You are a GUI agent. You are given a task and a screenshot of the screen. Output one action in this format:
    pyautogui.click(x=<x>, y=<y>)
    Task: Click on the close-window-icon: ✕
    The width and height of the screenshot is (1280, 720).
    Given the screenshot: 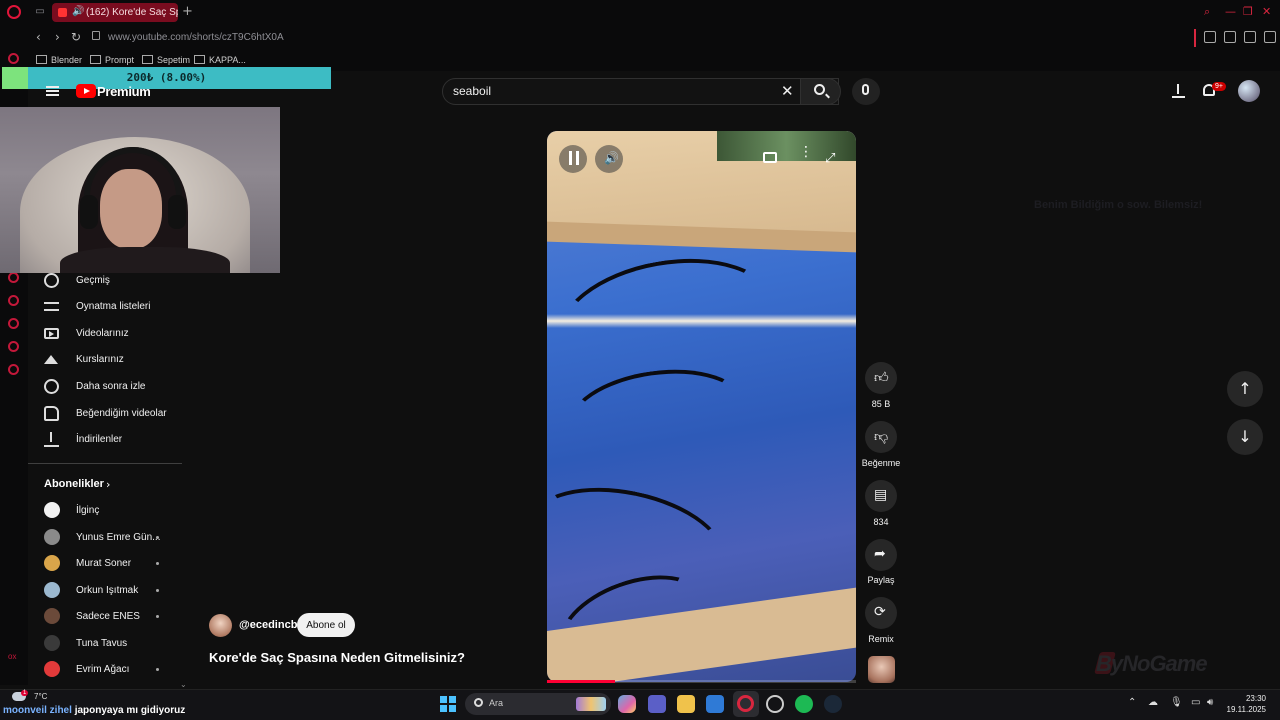 What is the action you would take?
    pyautogui.click(x=1266, y=11)
    